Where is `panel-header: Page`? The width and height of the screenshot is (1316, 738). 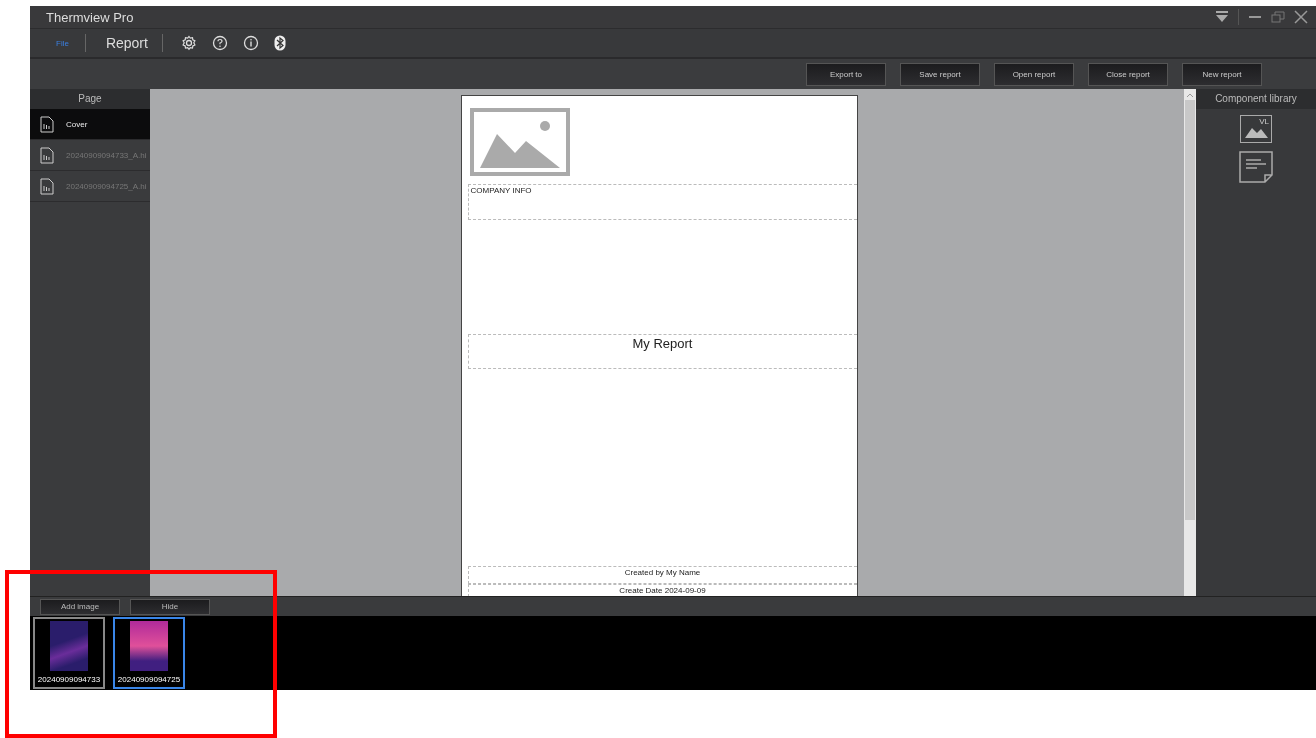
panel-header: Page is located at coordinates (90, 99).